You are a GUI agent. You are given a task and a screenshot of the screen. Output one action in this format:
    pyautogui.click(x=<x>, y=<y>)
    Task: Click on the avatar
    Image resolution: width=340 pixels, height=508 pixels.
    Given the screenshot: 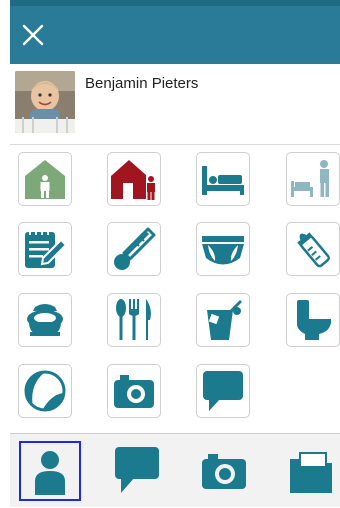 What is the action you would take?
    pyautogui.click(x=45, y=102)
    